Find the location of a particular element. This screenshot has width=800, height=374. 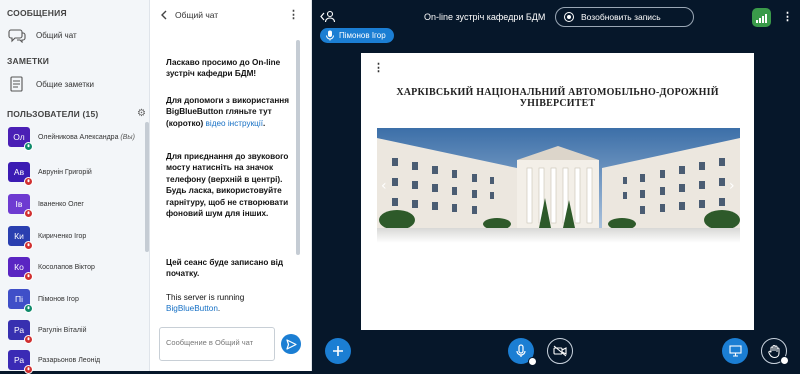

presentation-icon is located at coordinates (735, 351).